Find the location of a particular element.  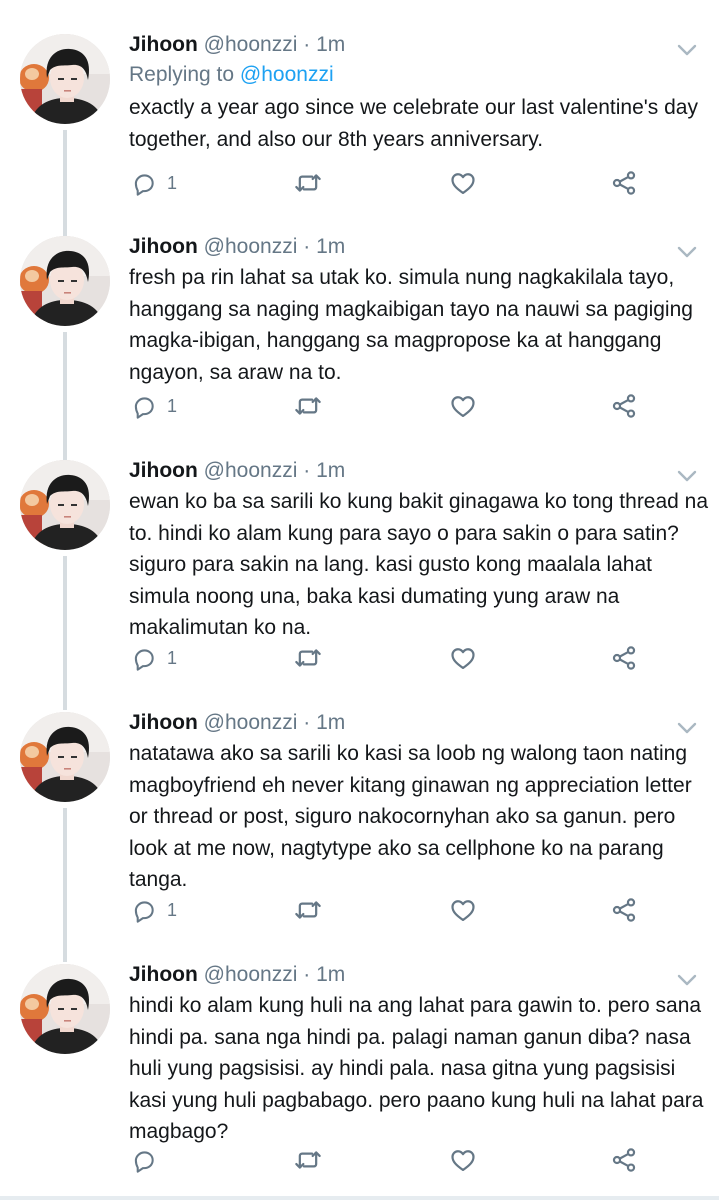

tweet-actions is located at coordinates (359, 1160).